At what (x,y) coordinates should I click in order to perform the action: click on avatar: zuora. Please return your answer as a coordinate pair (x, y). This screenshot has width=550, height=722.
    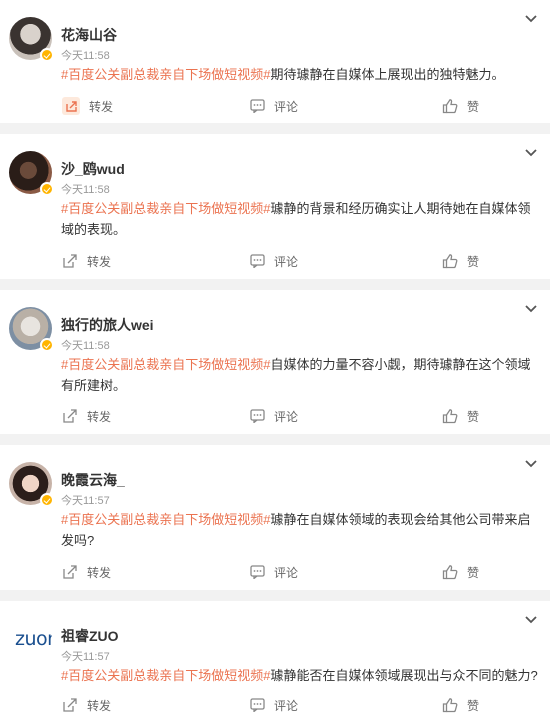
    Looking at the image, I should click on (30, 639).